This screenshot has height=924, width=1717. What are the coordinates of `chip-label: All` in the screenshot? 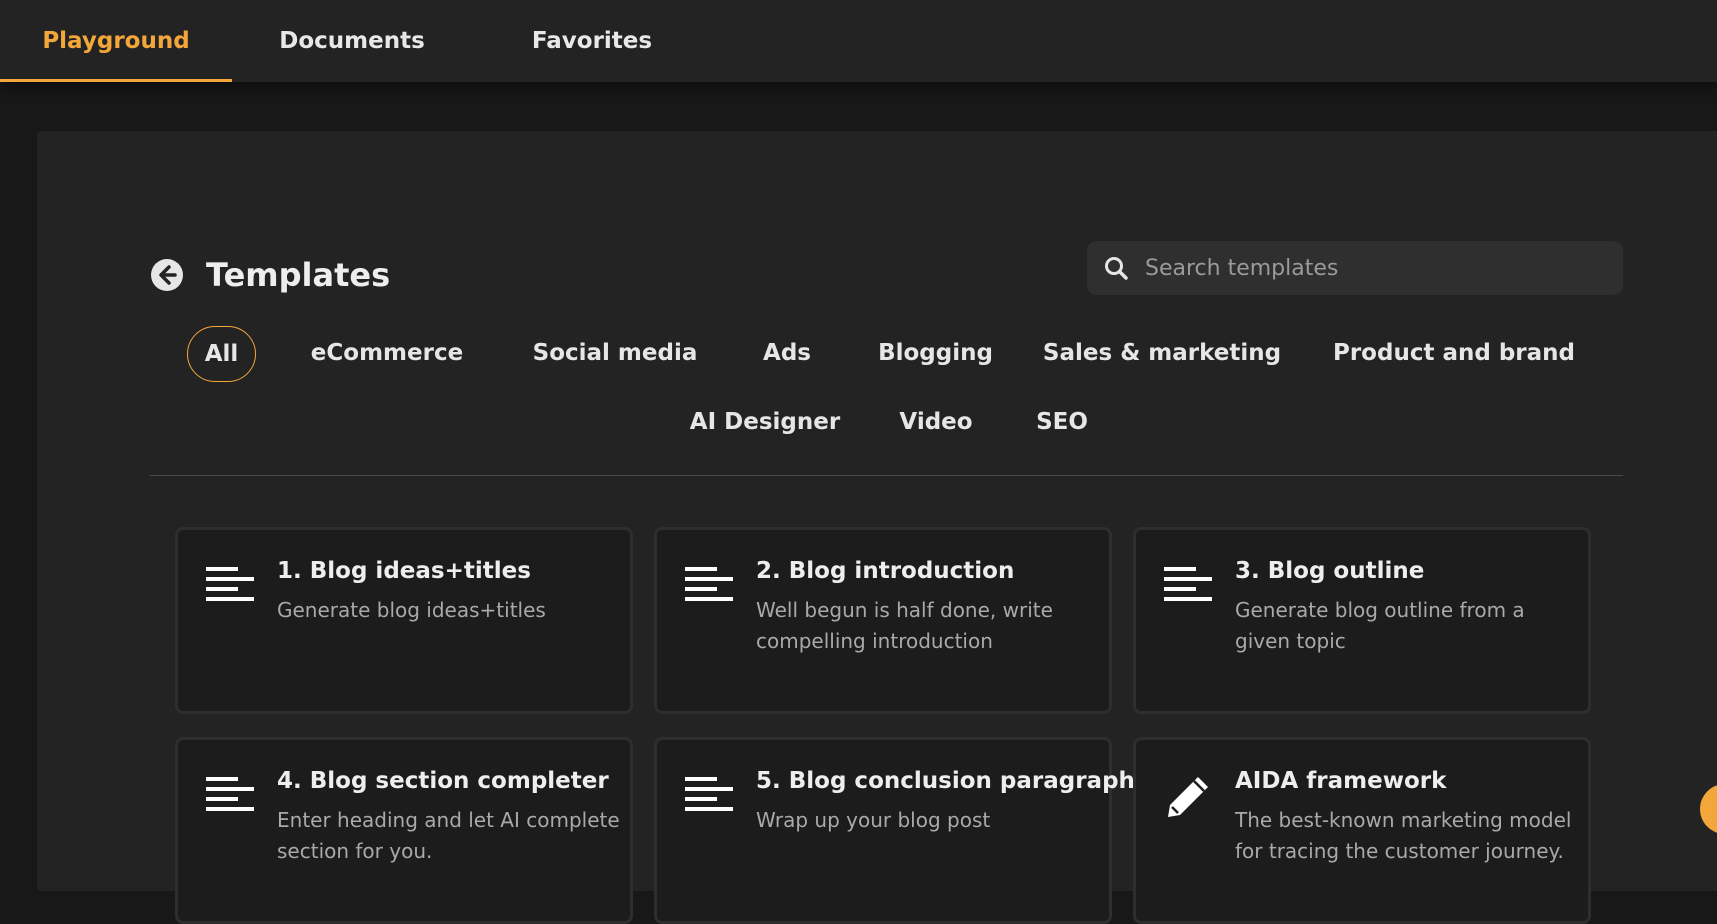 It's located at (221, 354).